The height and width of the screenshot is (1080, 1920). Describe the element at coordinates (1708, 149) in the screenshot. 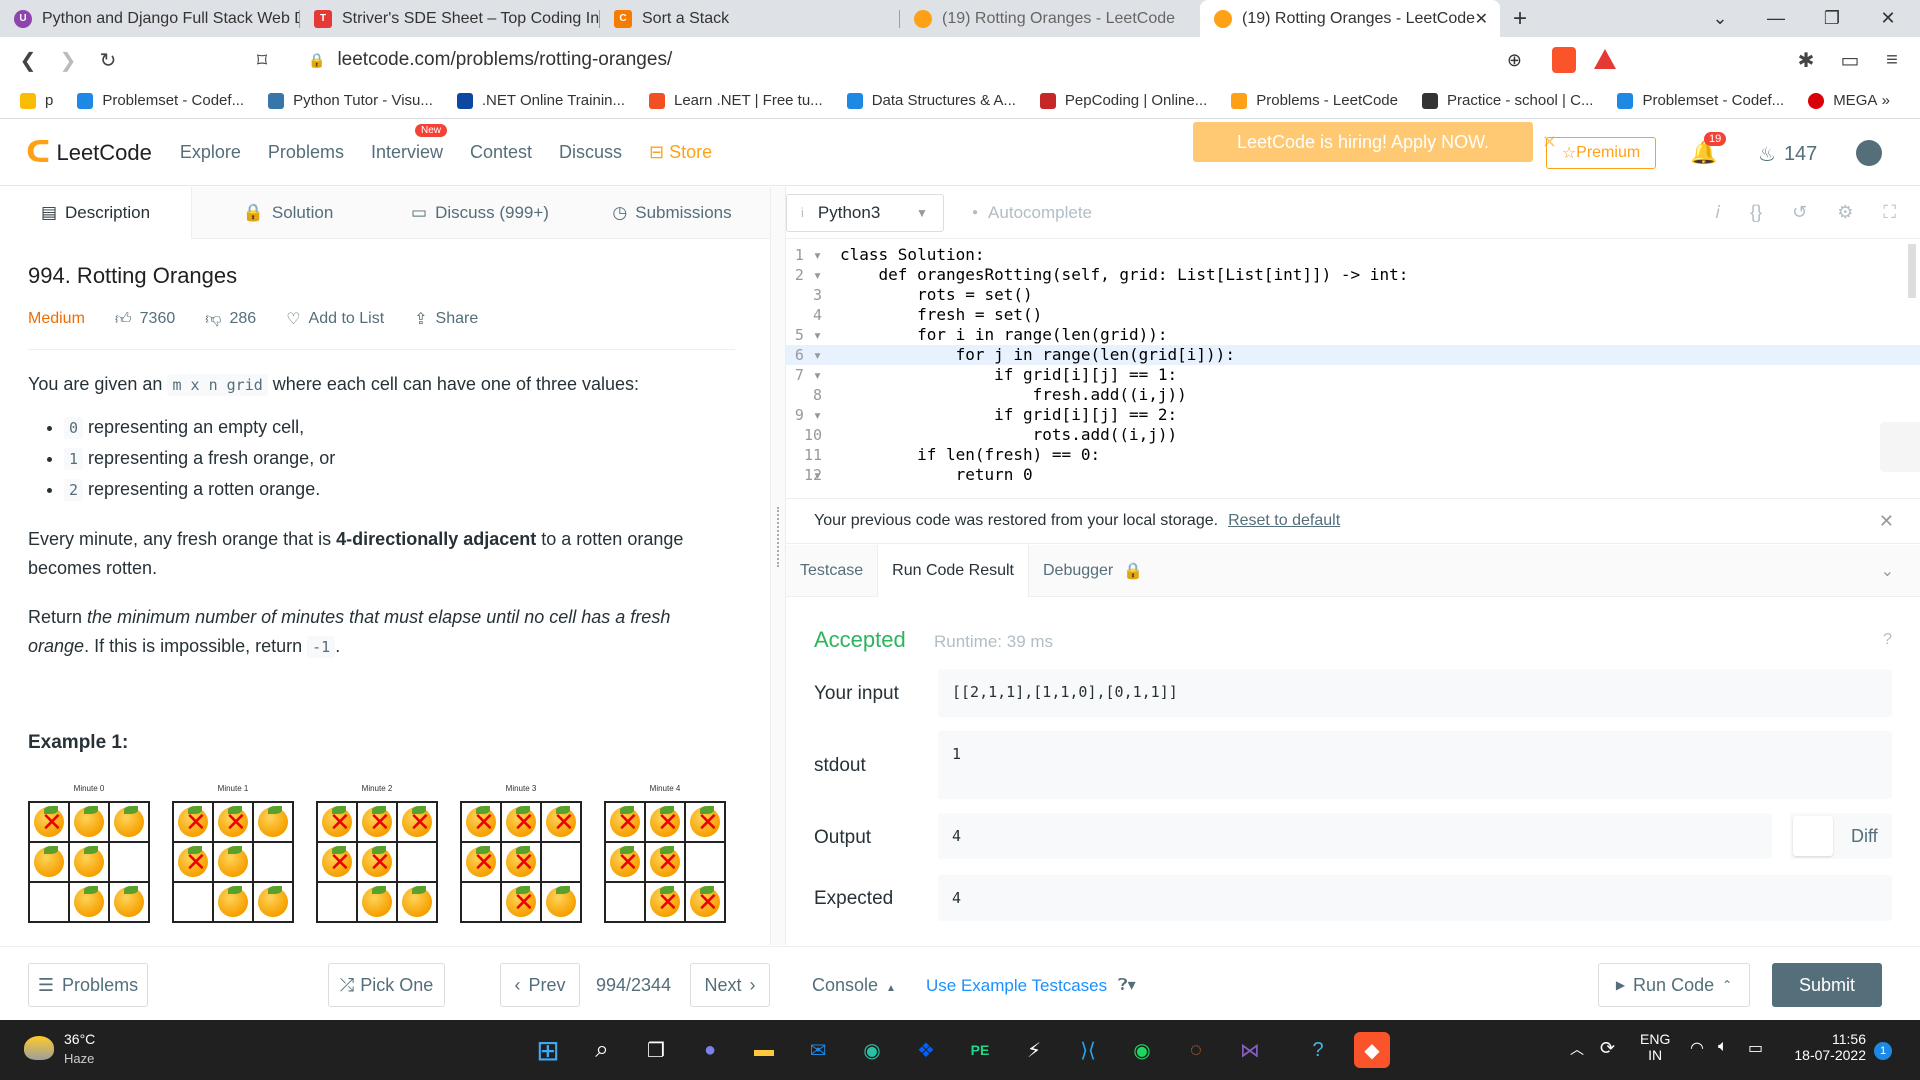

I see `notifications-icon: 🔔 19` at that location.